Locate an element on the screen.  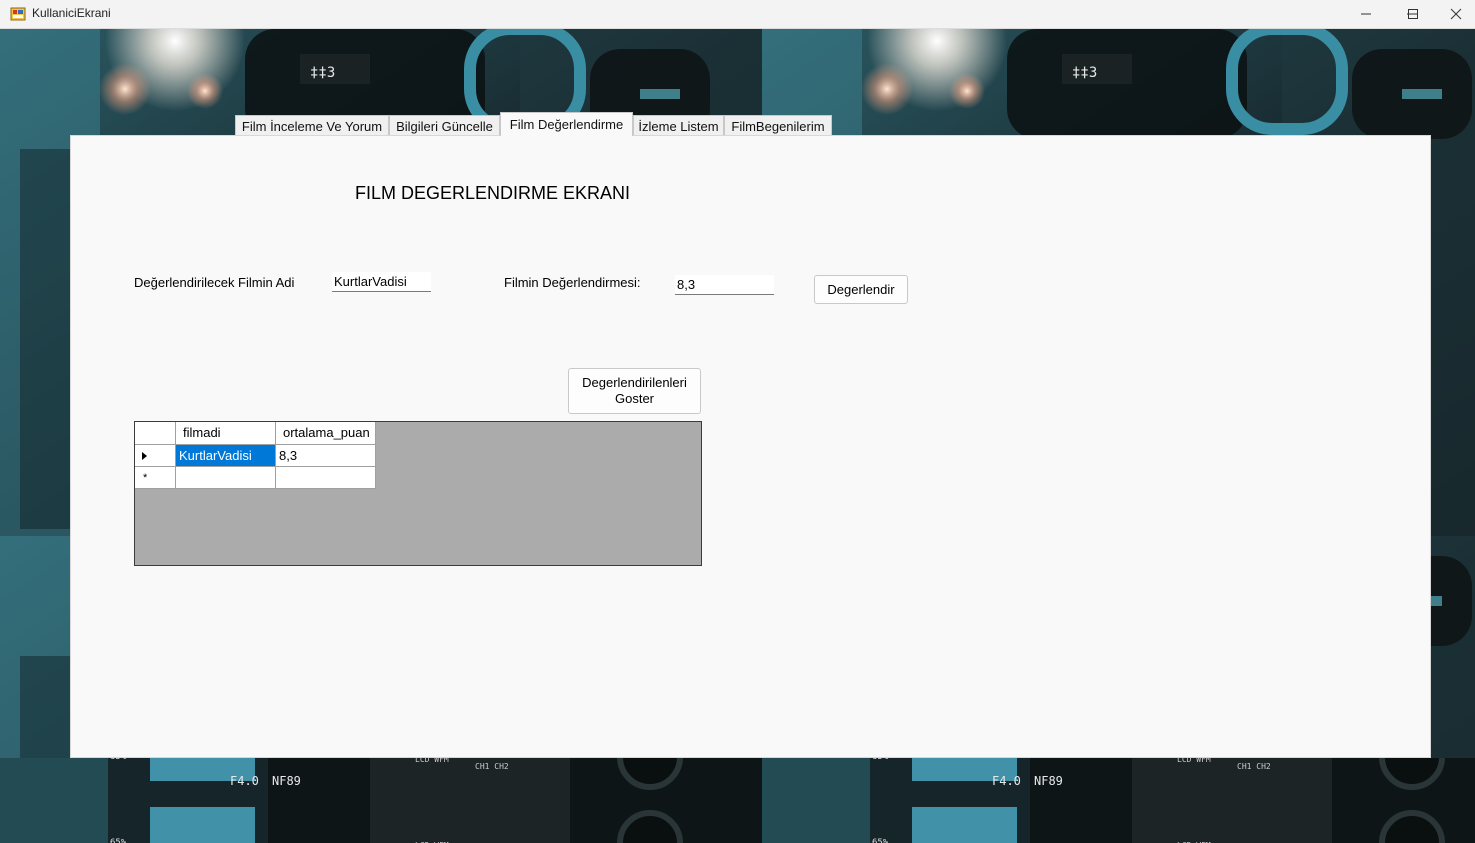
tab-izleme-listem: İzleme Listem is located at coordinates (678, 125).